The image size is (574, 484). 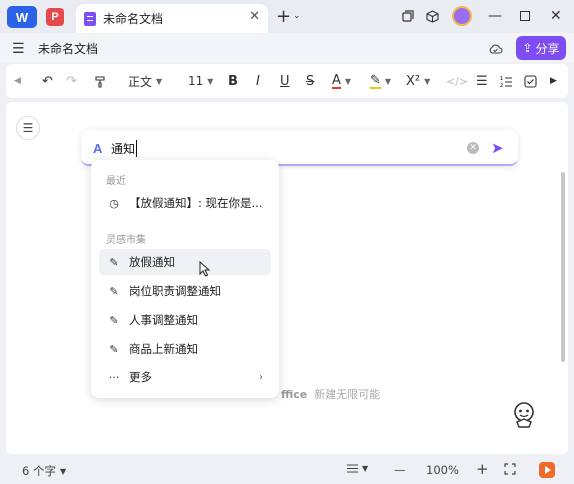 I want to click on title-bar: W P 未命名文档 ✕ + ⌄ — ✕, so click(x=287, y=16).